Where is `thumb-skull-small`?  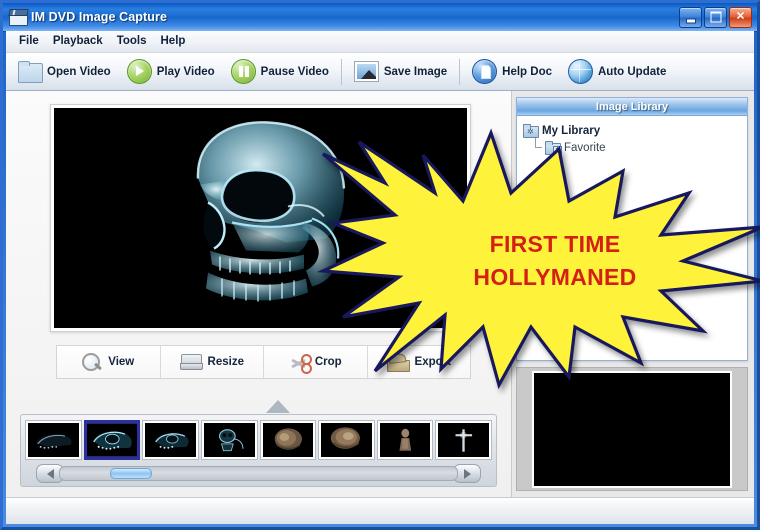
thumb-skull-small is located at coordinates (229, 440).